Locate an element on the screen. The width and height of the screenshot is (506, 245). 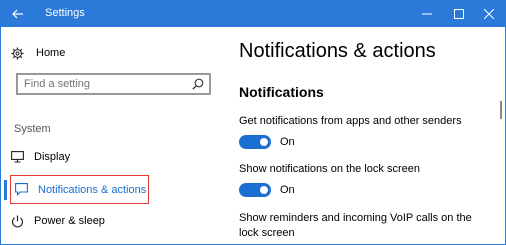
app-notifications-toggle is located at coordinates (255, 142).